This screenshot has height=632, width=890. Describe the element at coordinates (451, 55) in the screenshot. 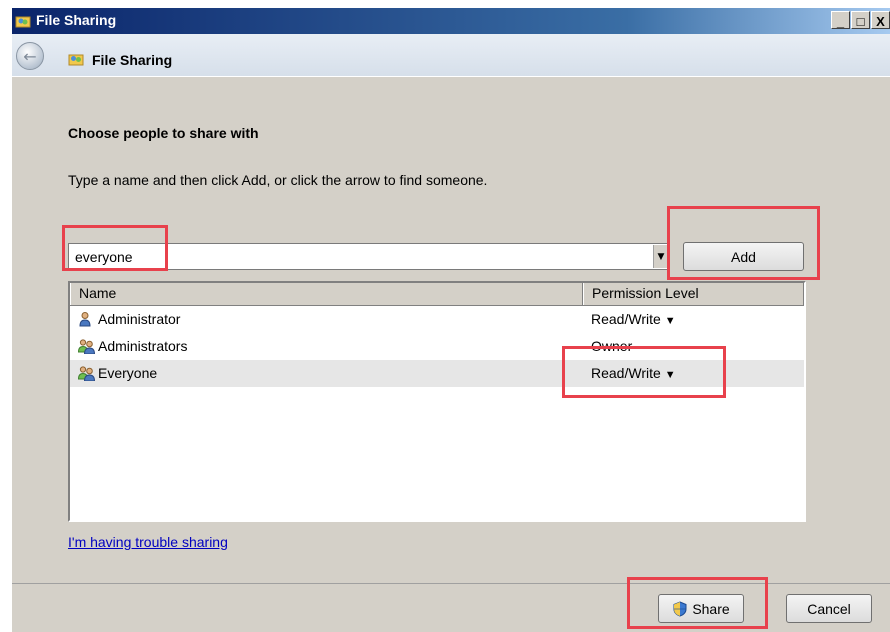

I see `navigation-bar: ← File Sharing` at that location.